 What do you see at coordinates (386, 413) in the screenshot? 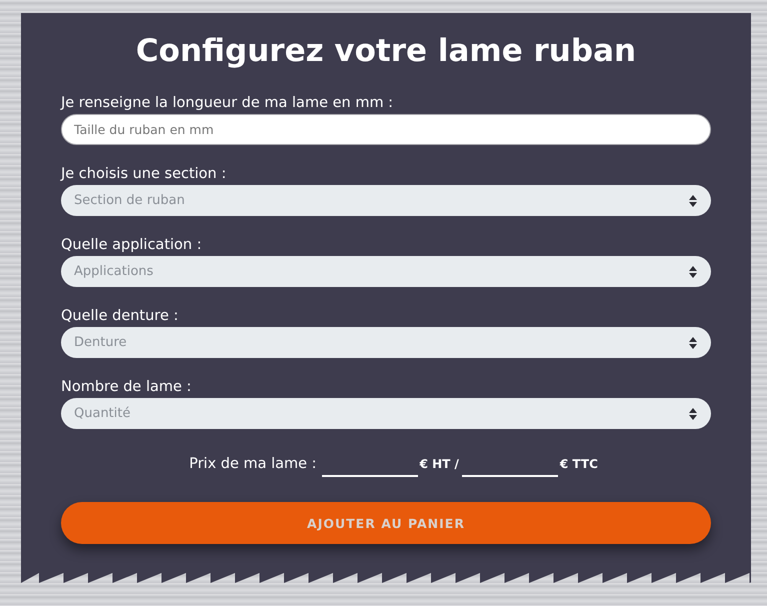
I see `dropdown-field: Quantité` at bounding box center [386, 413].